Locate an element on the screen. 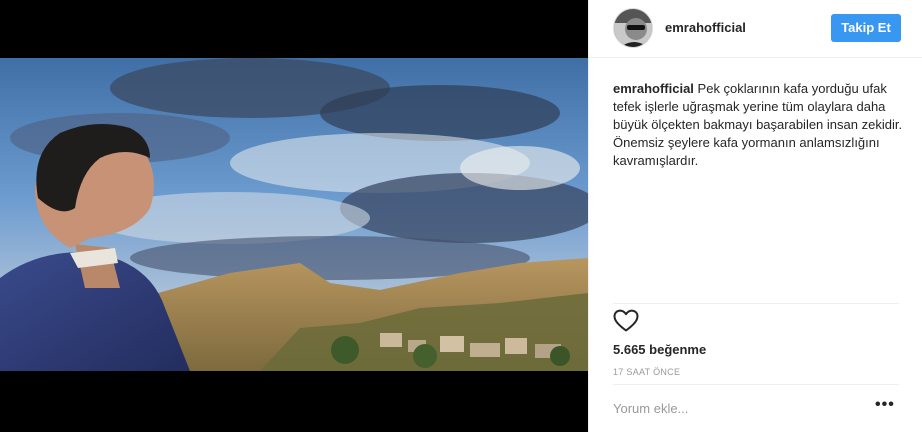 The image size is (922, 432). heart-icon is located at coordinates (626, 321).